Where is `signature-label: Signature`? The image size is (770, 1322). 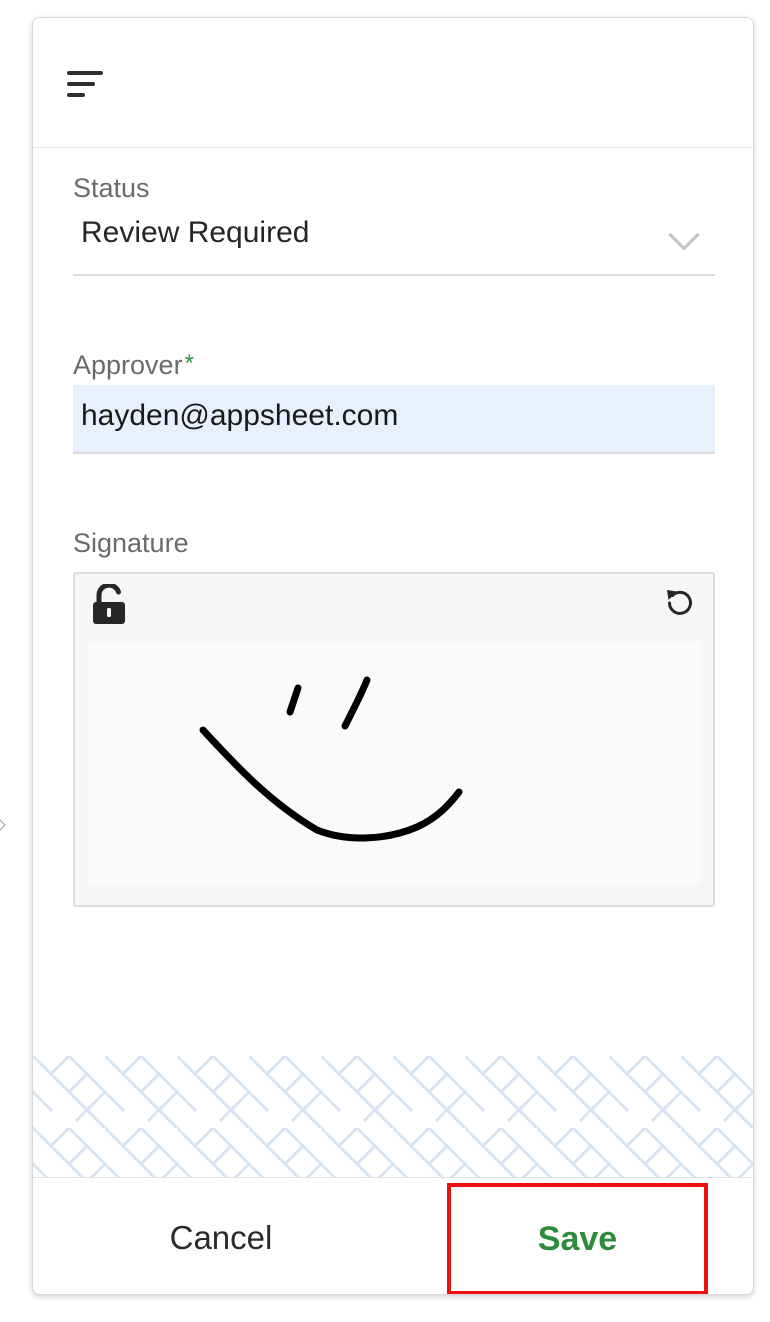
signature-label: Signature is located at coordinates (131, 543).